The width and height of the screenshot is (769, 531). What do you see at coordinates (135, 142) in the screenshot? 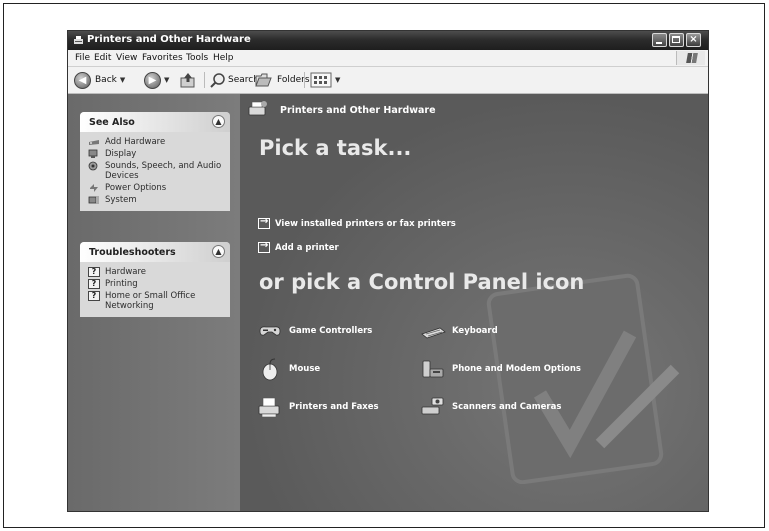
I see `see-also-label: Add Hardware` at bounding box center [135, 142].